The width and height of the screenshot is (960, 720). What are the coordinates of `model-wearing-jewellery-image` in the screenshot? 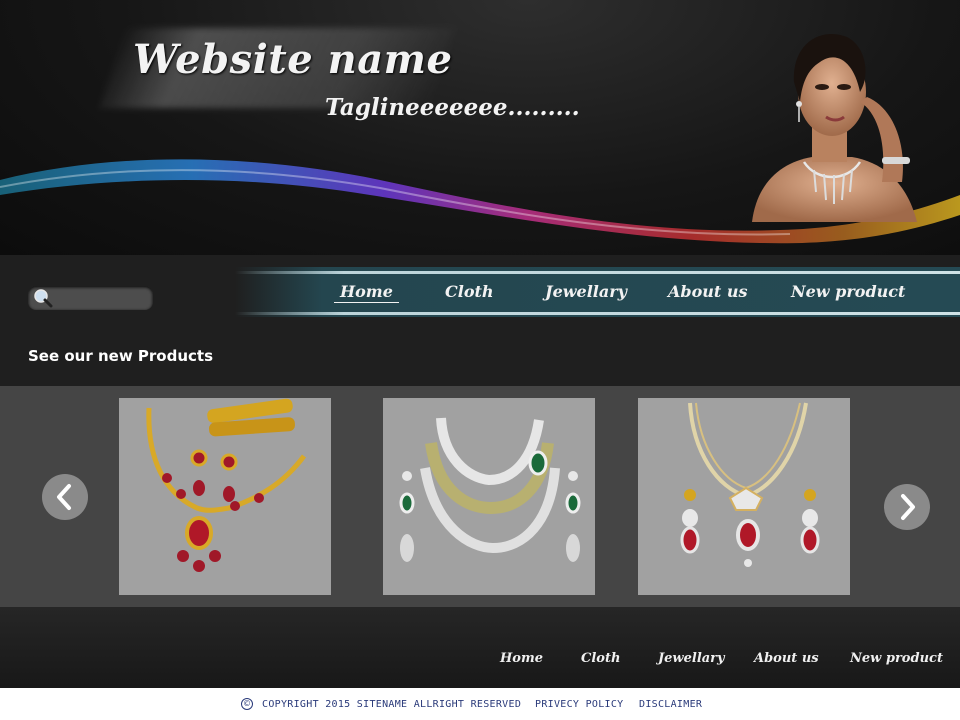 It's located at (834, 128).